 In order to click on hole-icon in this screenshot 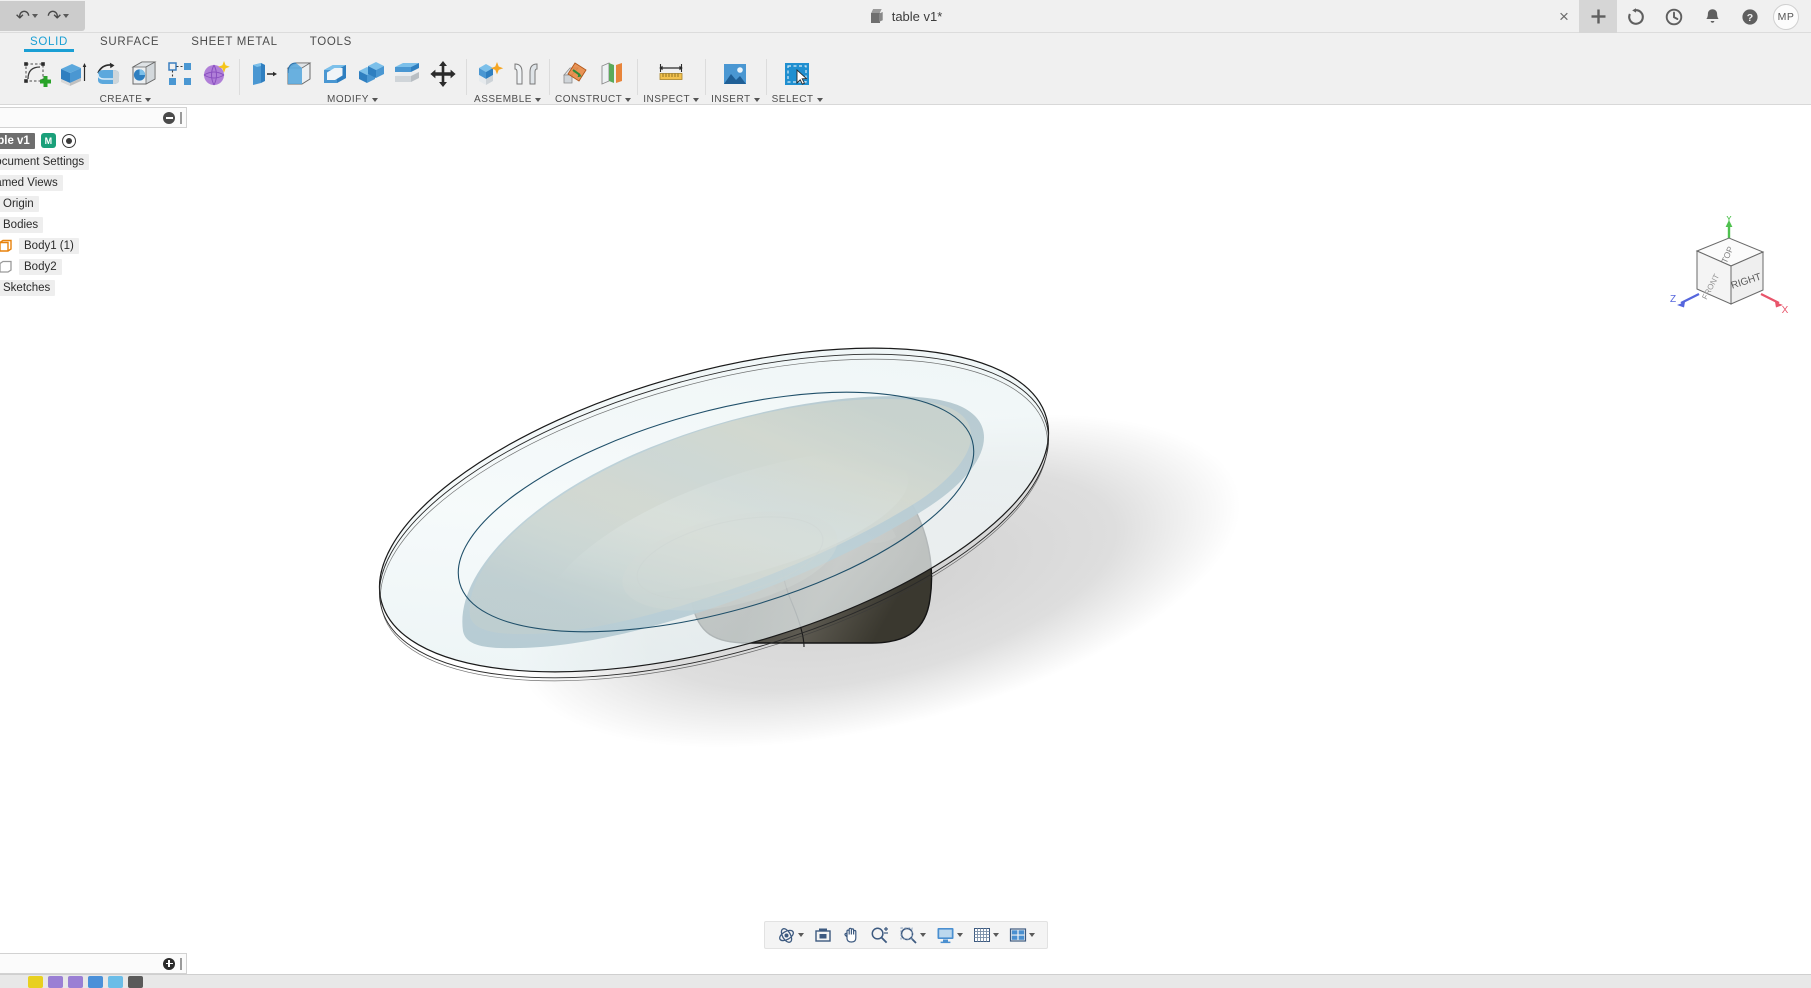, I will do `click(143, 74)`.